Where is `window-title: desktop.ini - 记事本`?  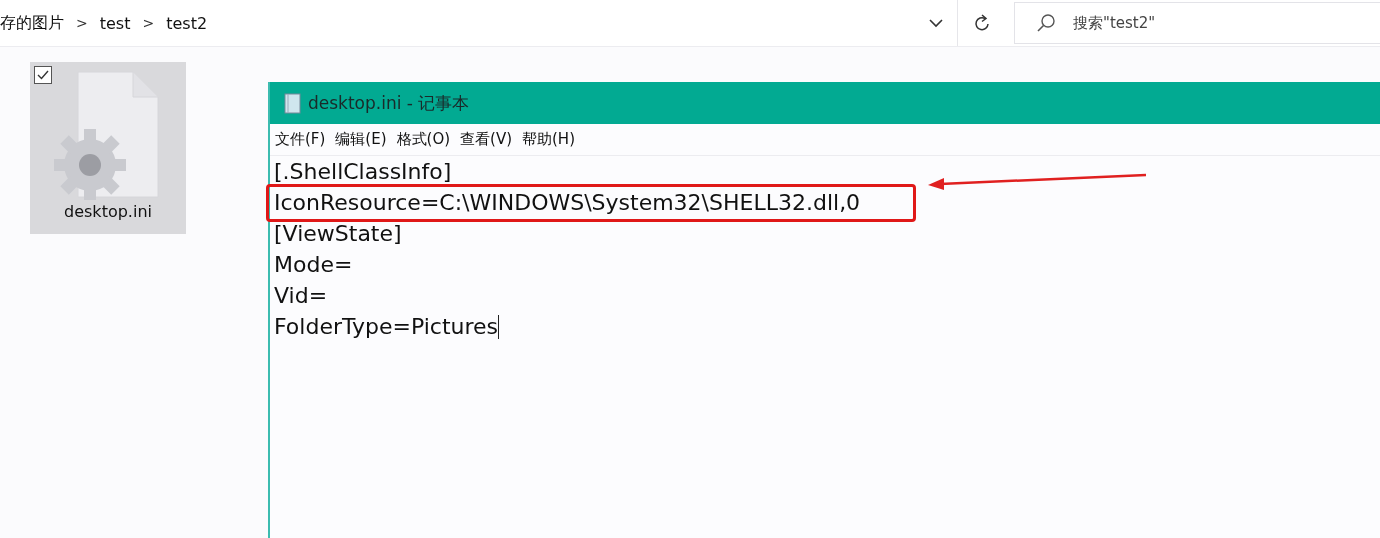
window-title: desktop.ini - 记事本 is located at coordinates (389, 103).